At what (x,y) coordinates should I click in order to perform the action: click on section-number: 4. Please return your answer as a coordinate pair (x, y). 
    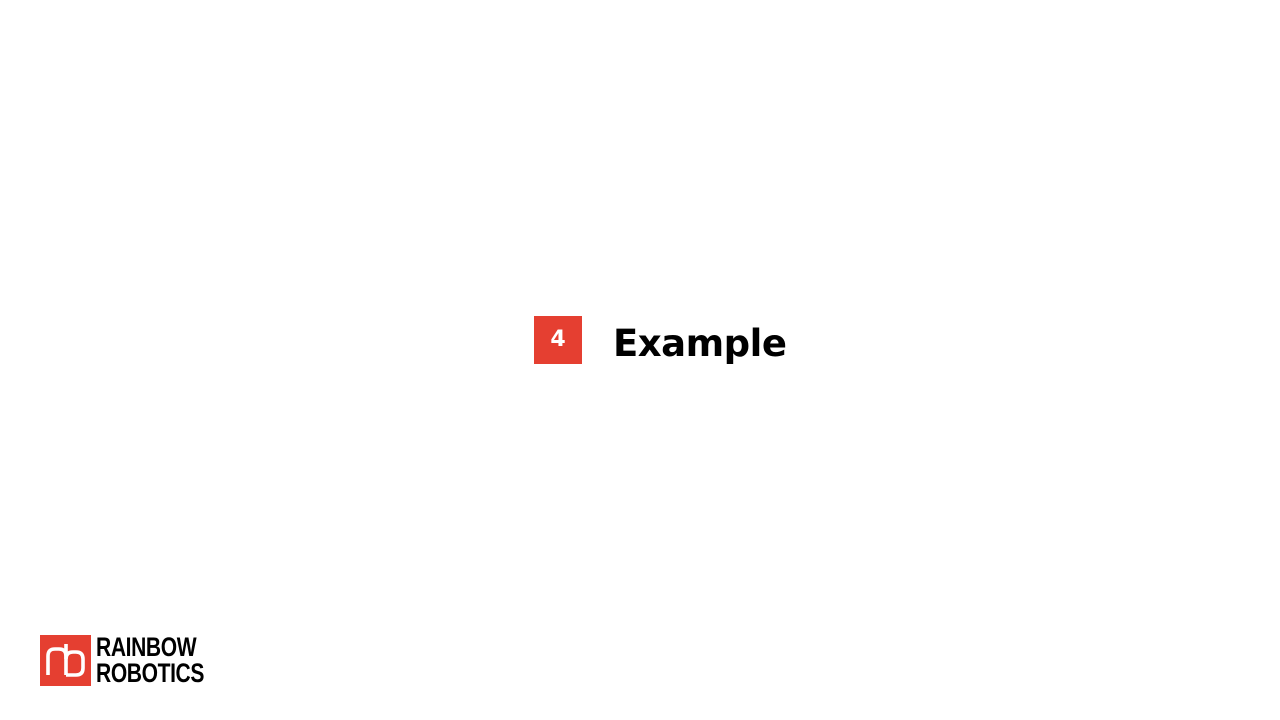
    Looking at the image, I should click on (558, 339).